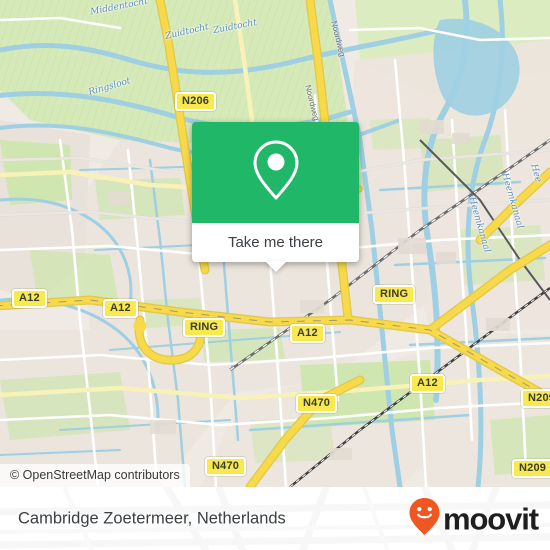  I want to click on moovit-wordmark: moovit, so click(490, 518).